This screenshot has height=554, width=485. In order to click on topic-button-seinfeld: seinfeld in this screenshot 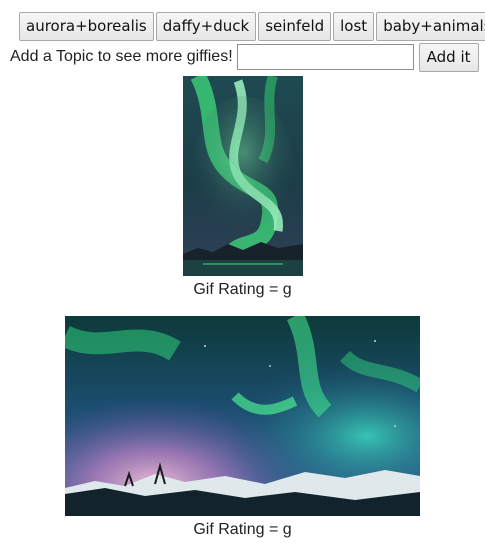, I will do `click(295, 26)`.